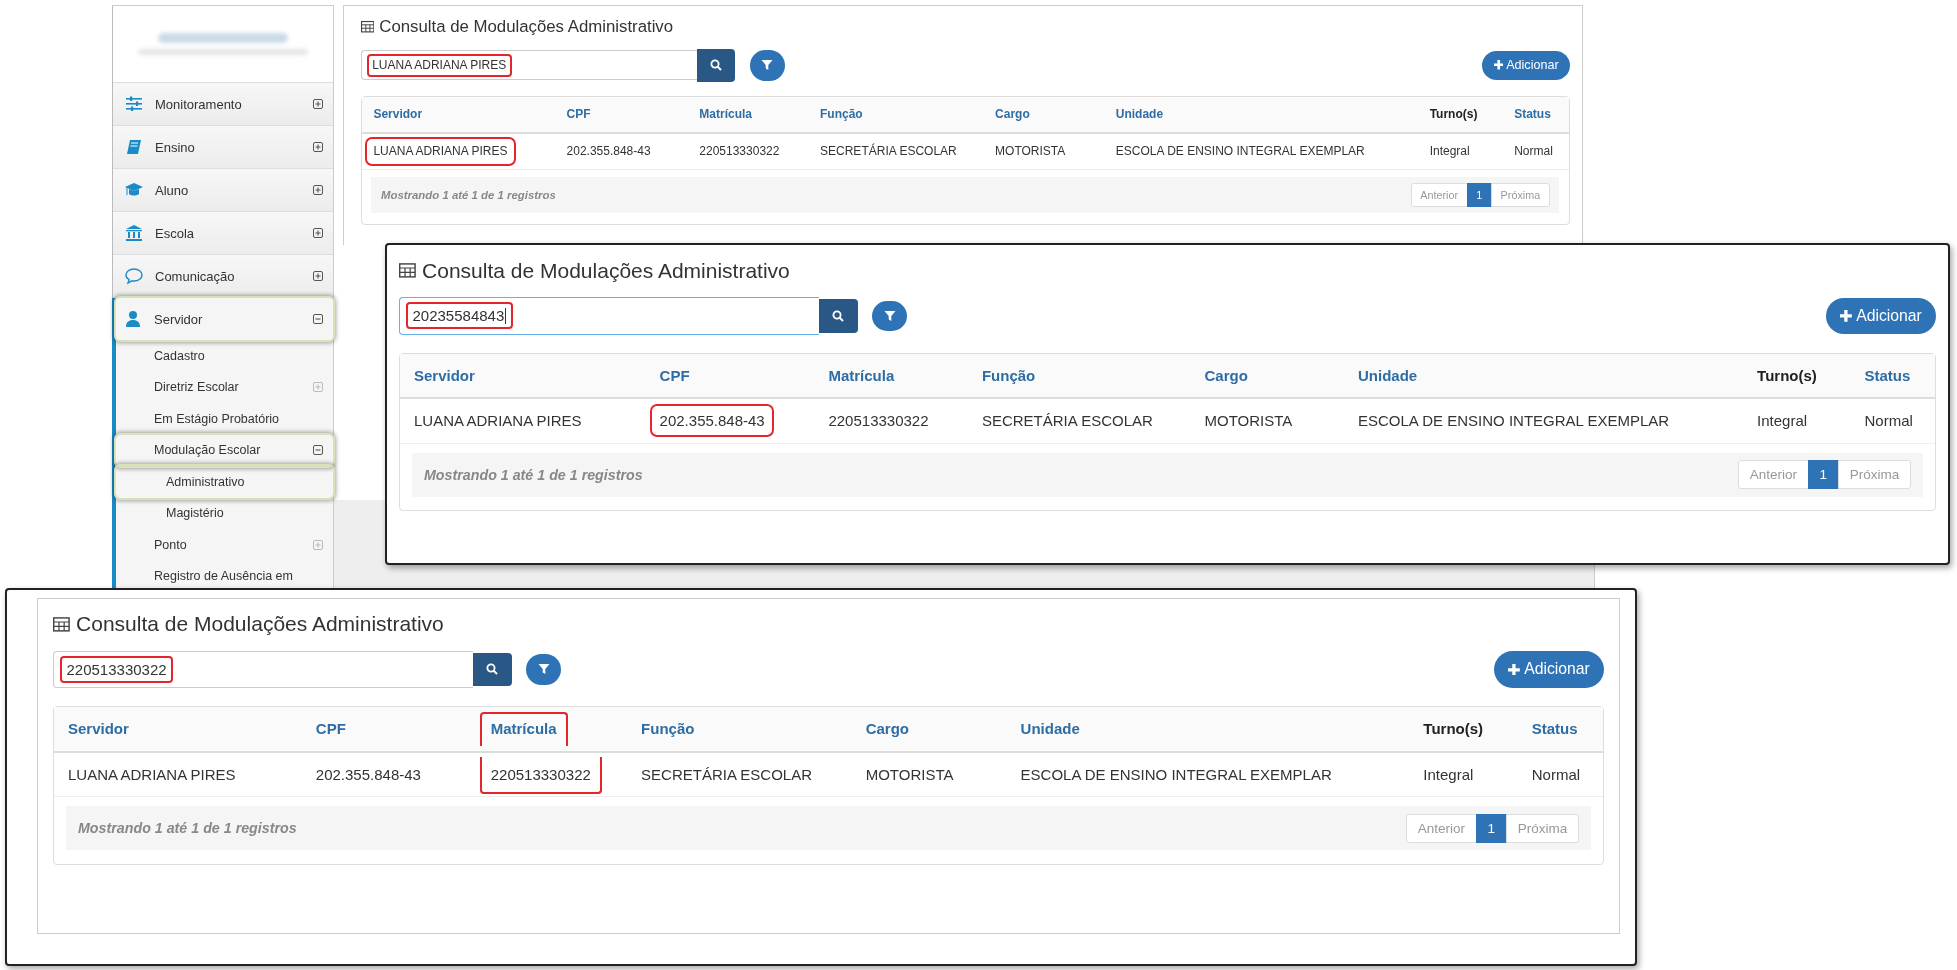 The height and width of the screenshot is (970, 1957). What do you see at coordinates (528, 65) in the screenshot?
I see `search-field: LUANA ADRIANA PIRES` at bounding box center [528, 65].